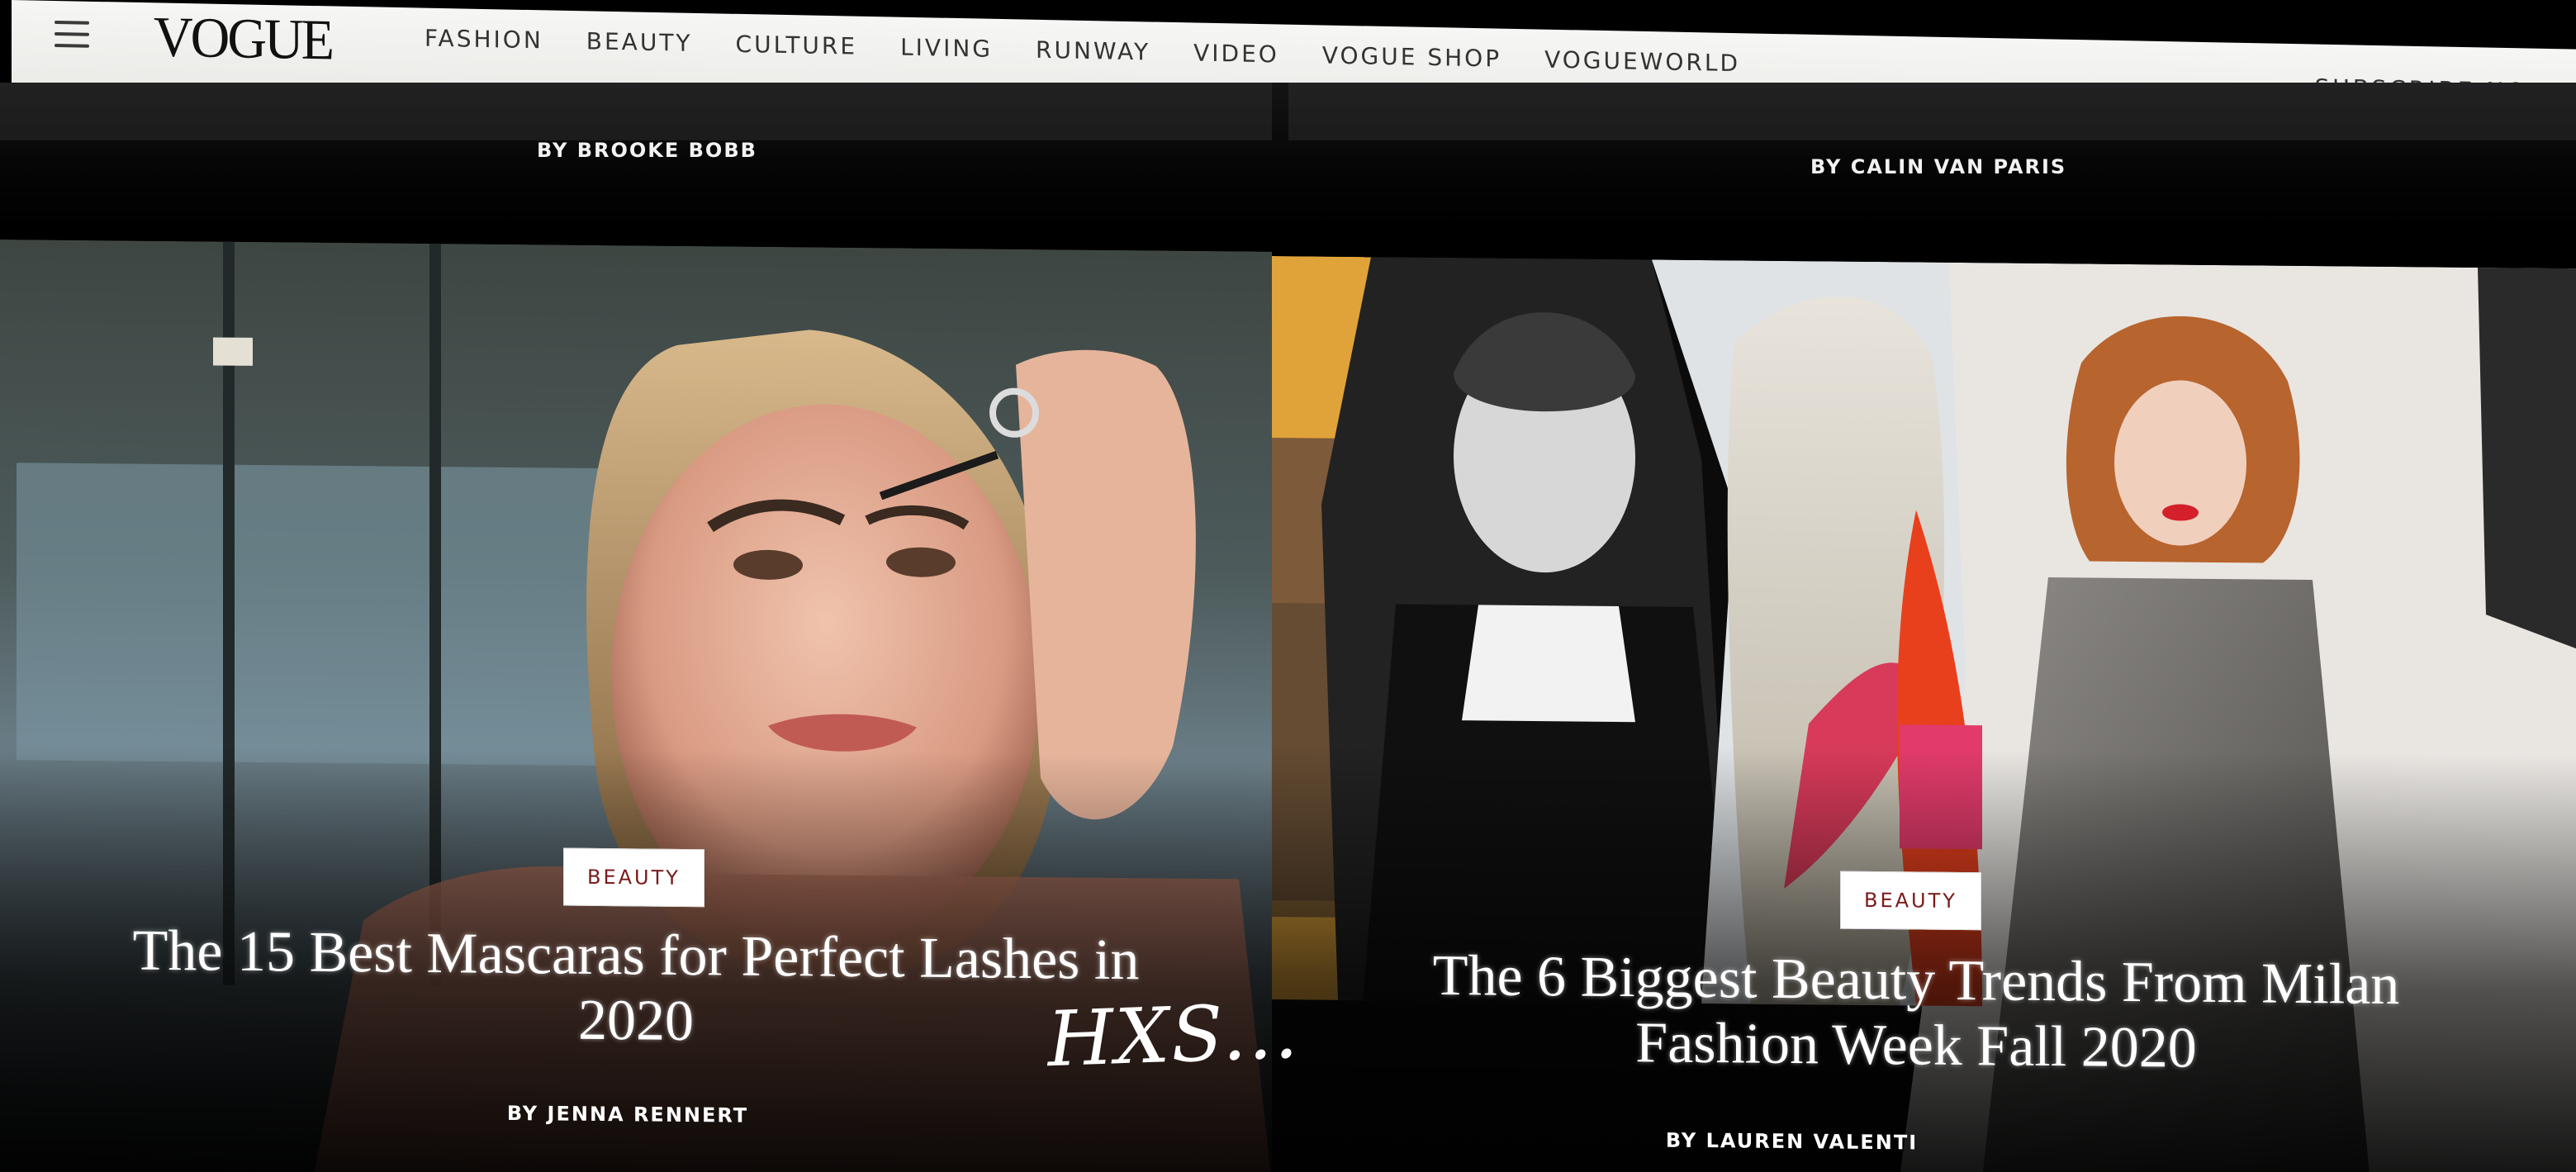 Image resolution: width=2576 pixels, height=1172 pixels. I want to click on previous-right-byline: BY CALIN VAN PARIS, so click(1938, 166).